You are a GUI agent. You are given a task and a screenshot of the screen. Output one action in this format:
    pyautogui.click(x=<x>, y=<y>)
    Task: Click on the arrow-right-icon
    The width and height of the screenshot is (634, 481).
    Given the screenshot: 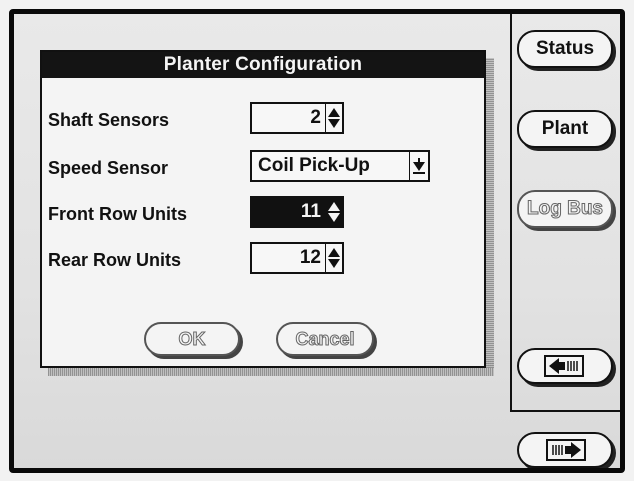 What is the action you would take?
    pyautogui.click(x=566, y=450)
    